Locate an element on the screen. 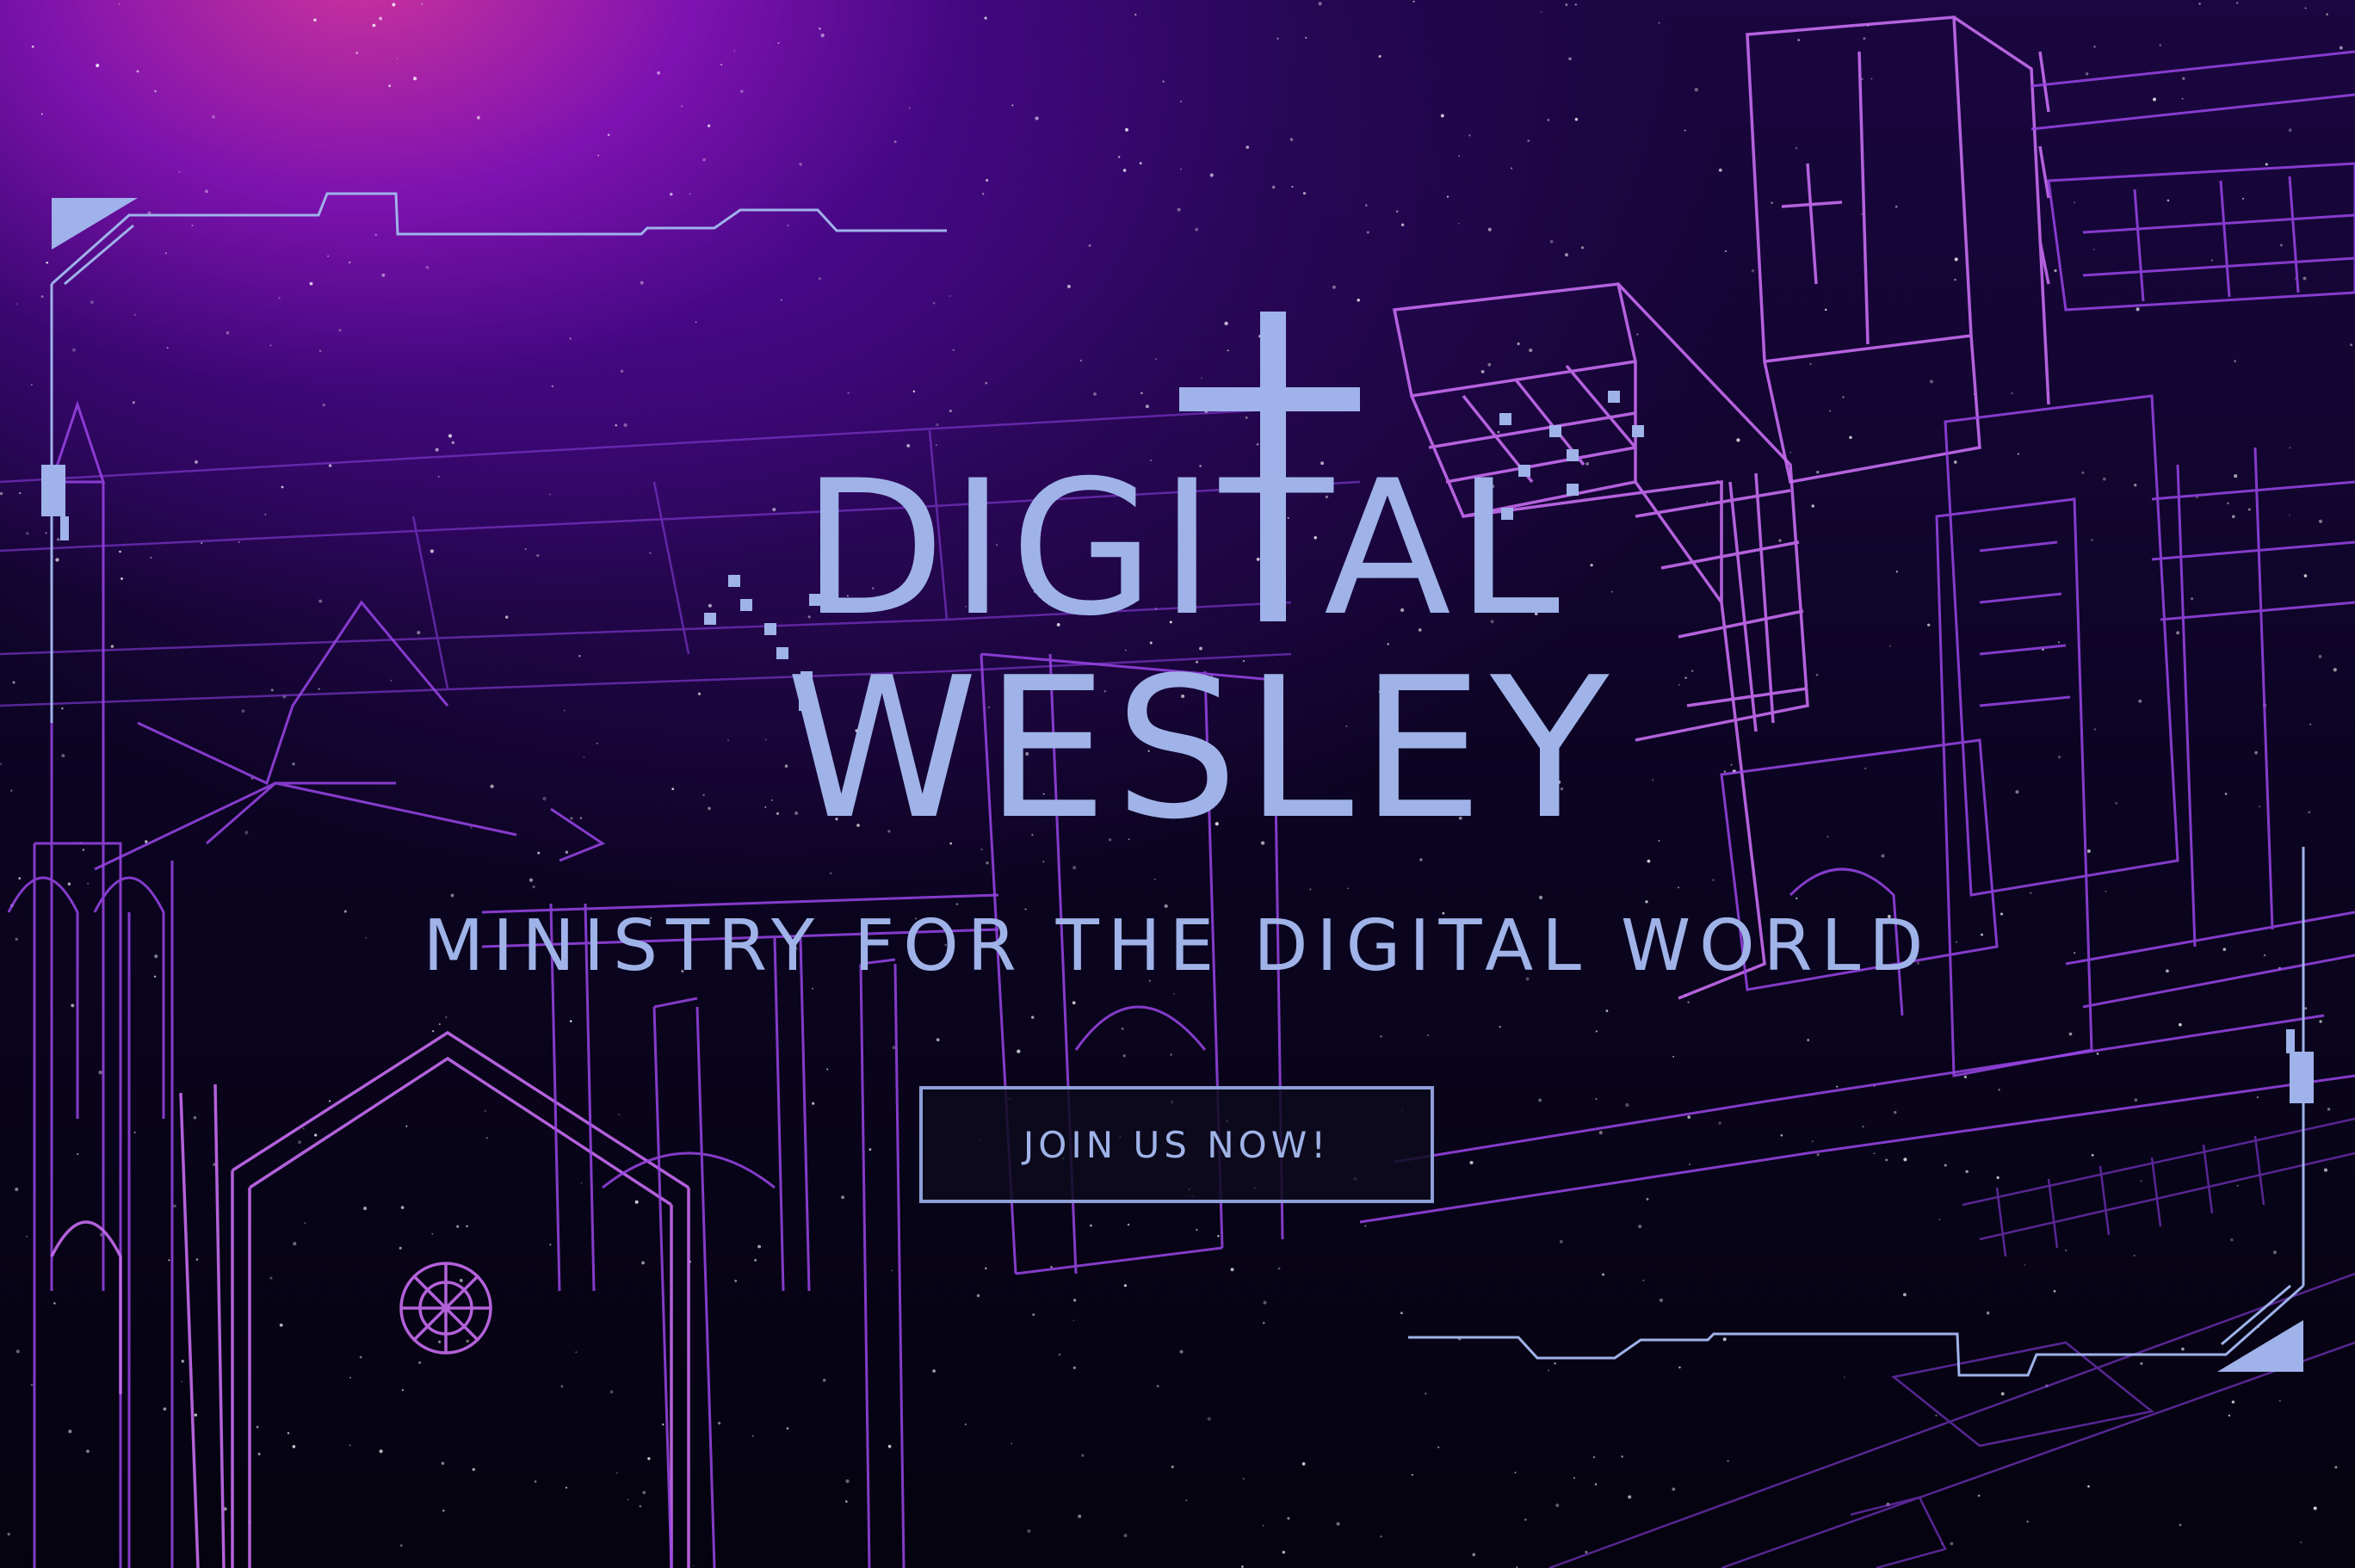 The image size is (2355, 1568). join-us-button-label: JOIN US NOW! is located at coordinates (1177, 1145).